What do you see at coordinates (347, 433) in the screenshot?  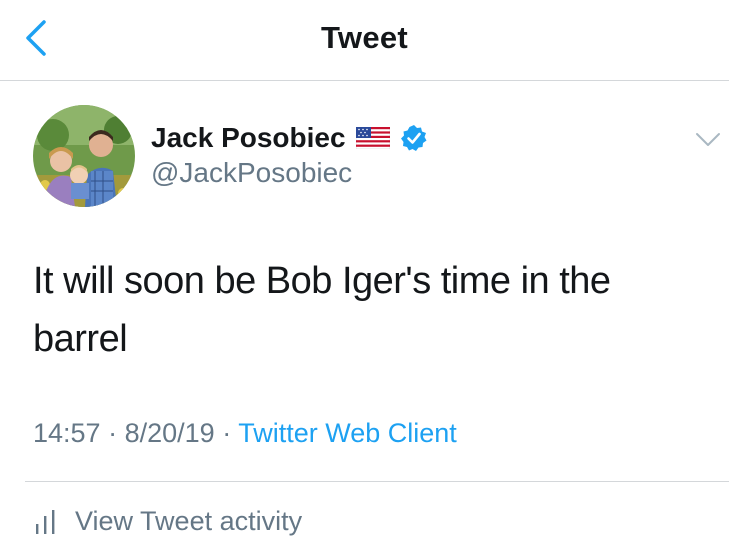 I see `tweet-source-link: Twitter Web Client` at bounding box center [347, 433].